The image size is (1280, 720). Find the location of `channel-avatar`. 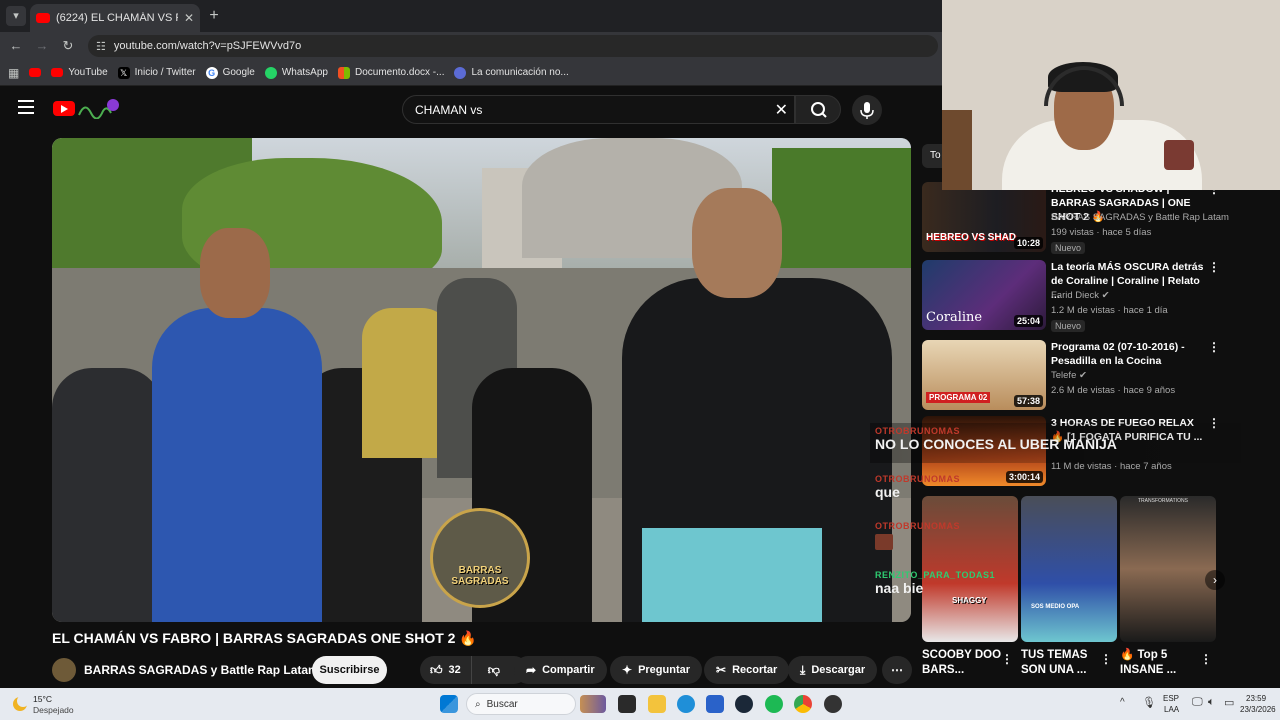

channel-avatar is located at coordinates (64, 670).